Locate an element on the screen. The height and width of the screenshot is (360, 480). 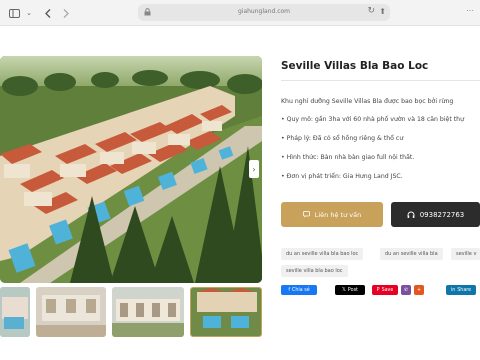
chevron-right-icon is located at coordinates (66, 13).